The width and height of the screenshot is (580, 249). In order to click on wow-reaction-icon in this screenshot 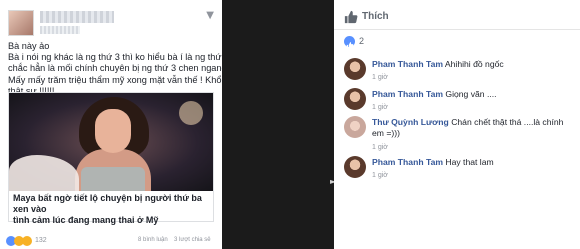, I will do `click(27, 241)`.